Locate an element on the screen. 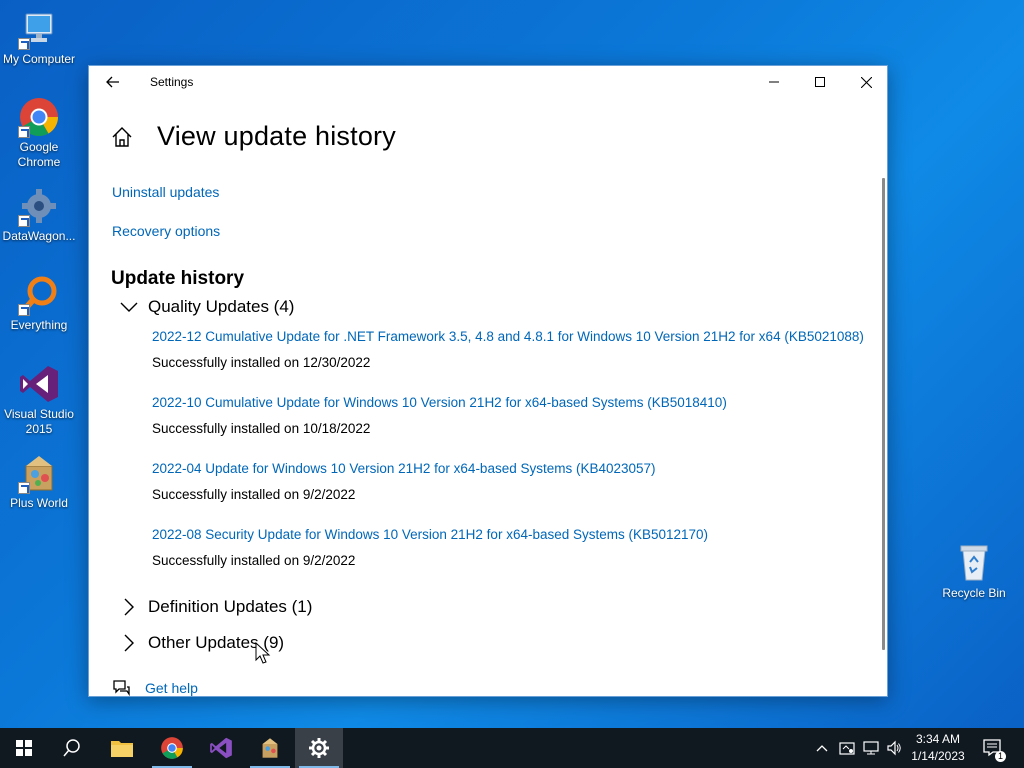 The width and height of the screenshot is (1024, 768). get-help-link: Get help is located at coordinates (171, 688).